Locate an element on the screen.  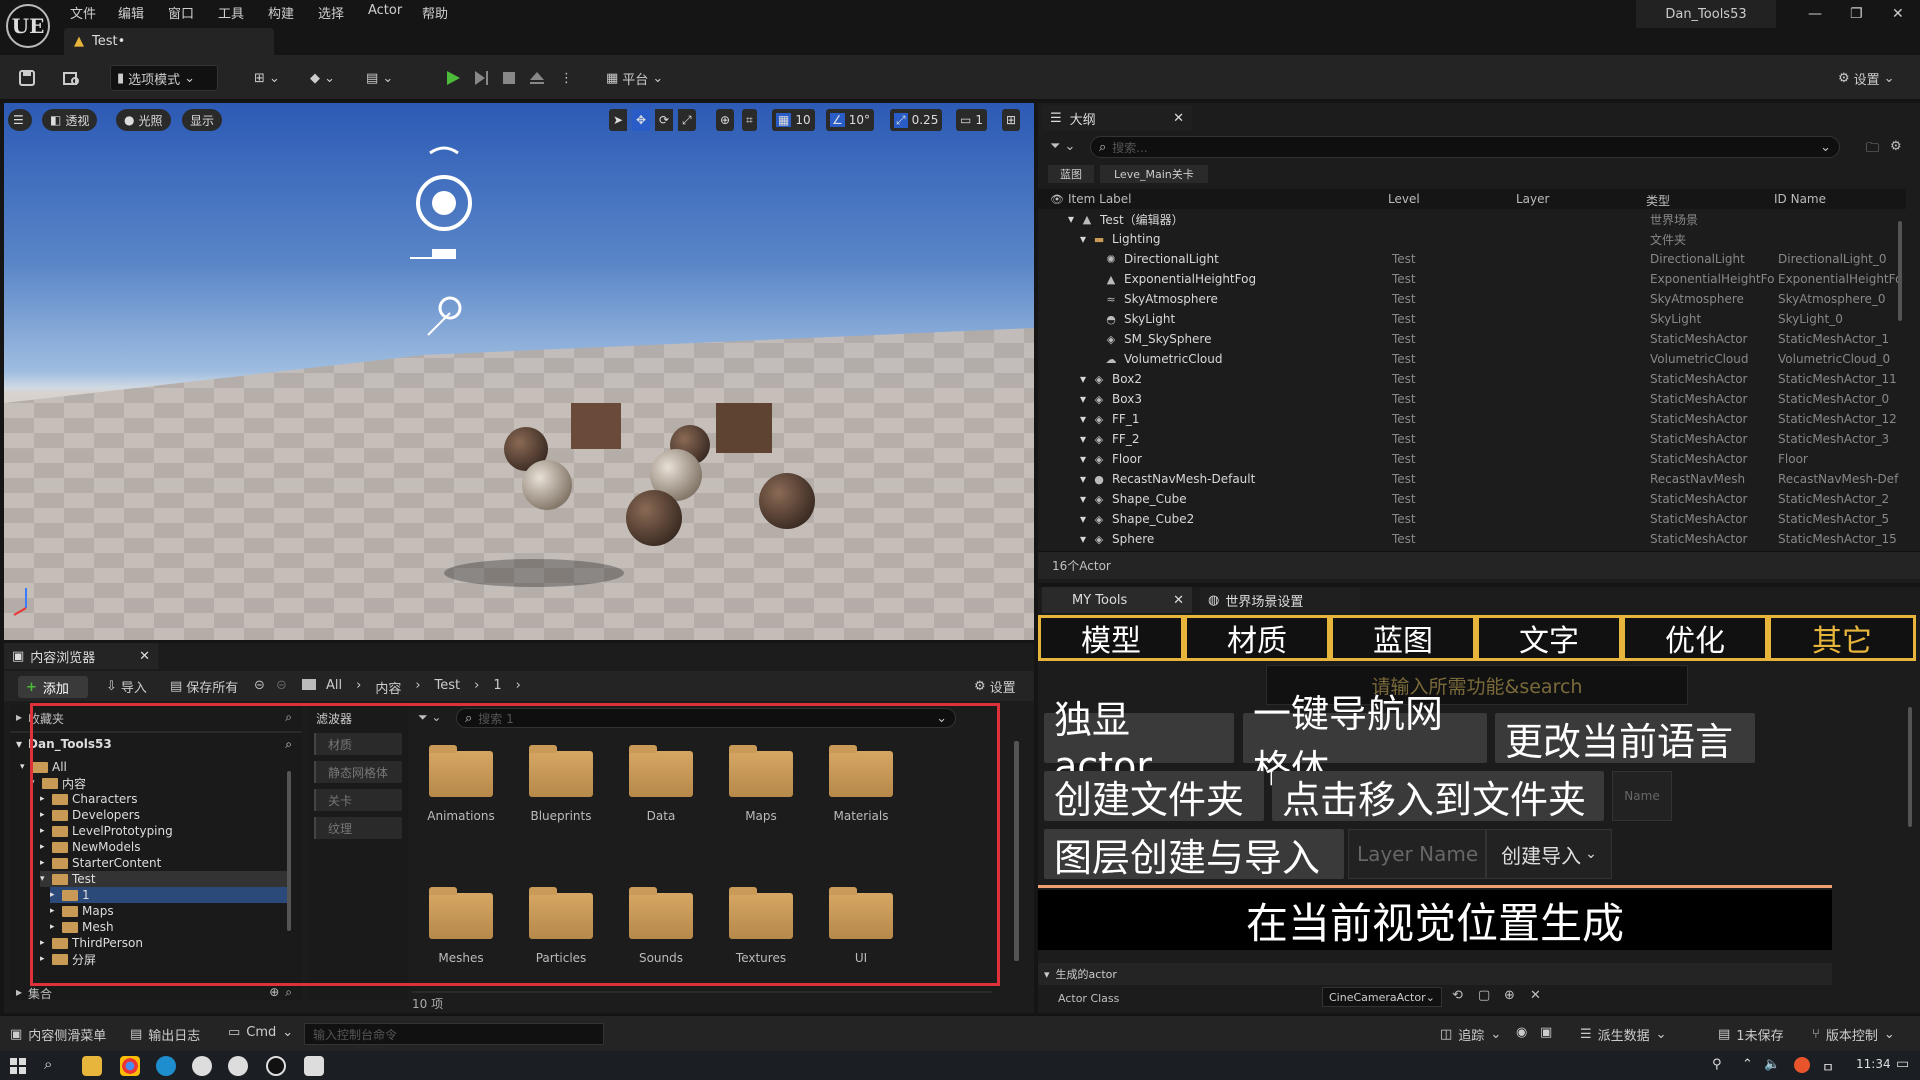
isolate-actor-button: 独显actor is located at coordinates (1139, 743).